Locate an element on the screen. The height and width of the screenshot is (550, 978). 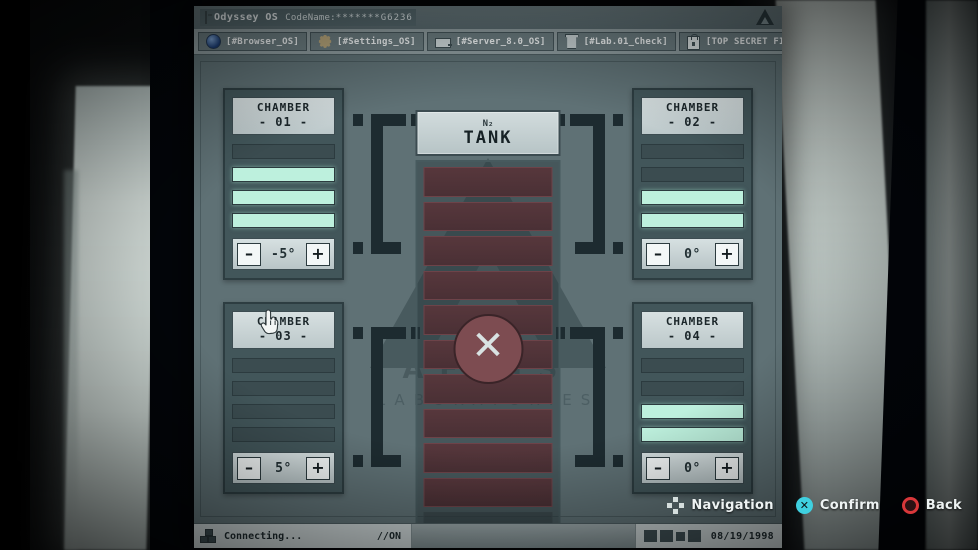
chamber-04-title: CHAMBER is located at coordinates (692, 321).